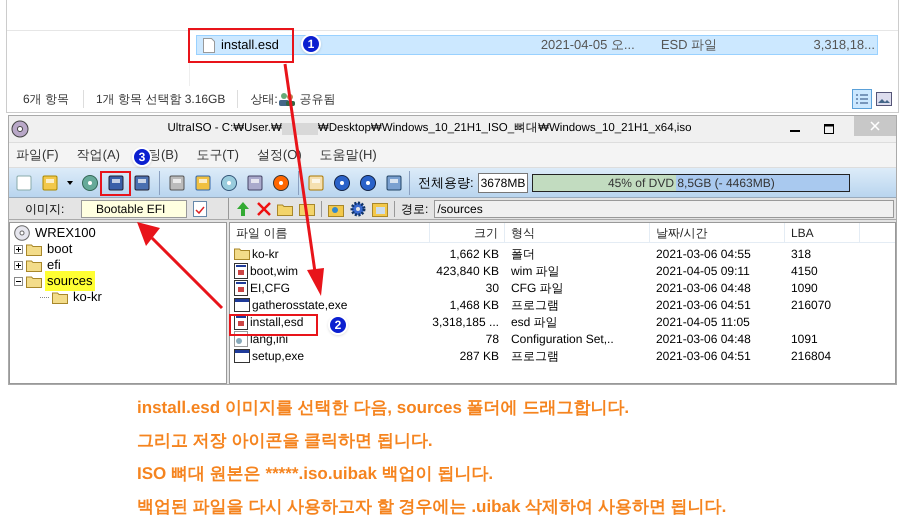 The height and width of the screenshot is (532, 905). Describe the element at coordinates (270, 287) in the screenshot. I see `file-name: EI,CFG` at that location.